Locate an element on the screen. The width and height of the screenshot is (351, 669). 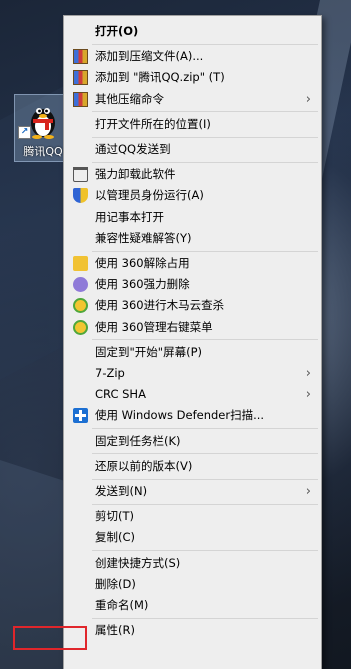
menu-item-label: 使用 360管理右键菜单 is located at coordinates (154, 326).